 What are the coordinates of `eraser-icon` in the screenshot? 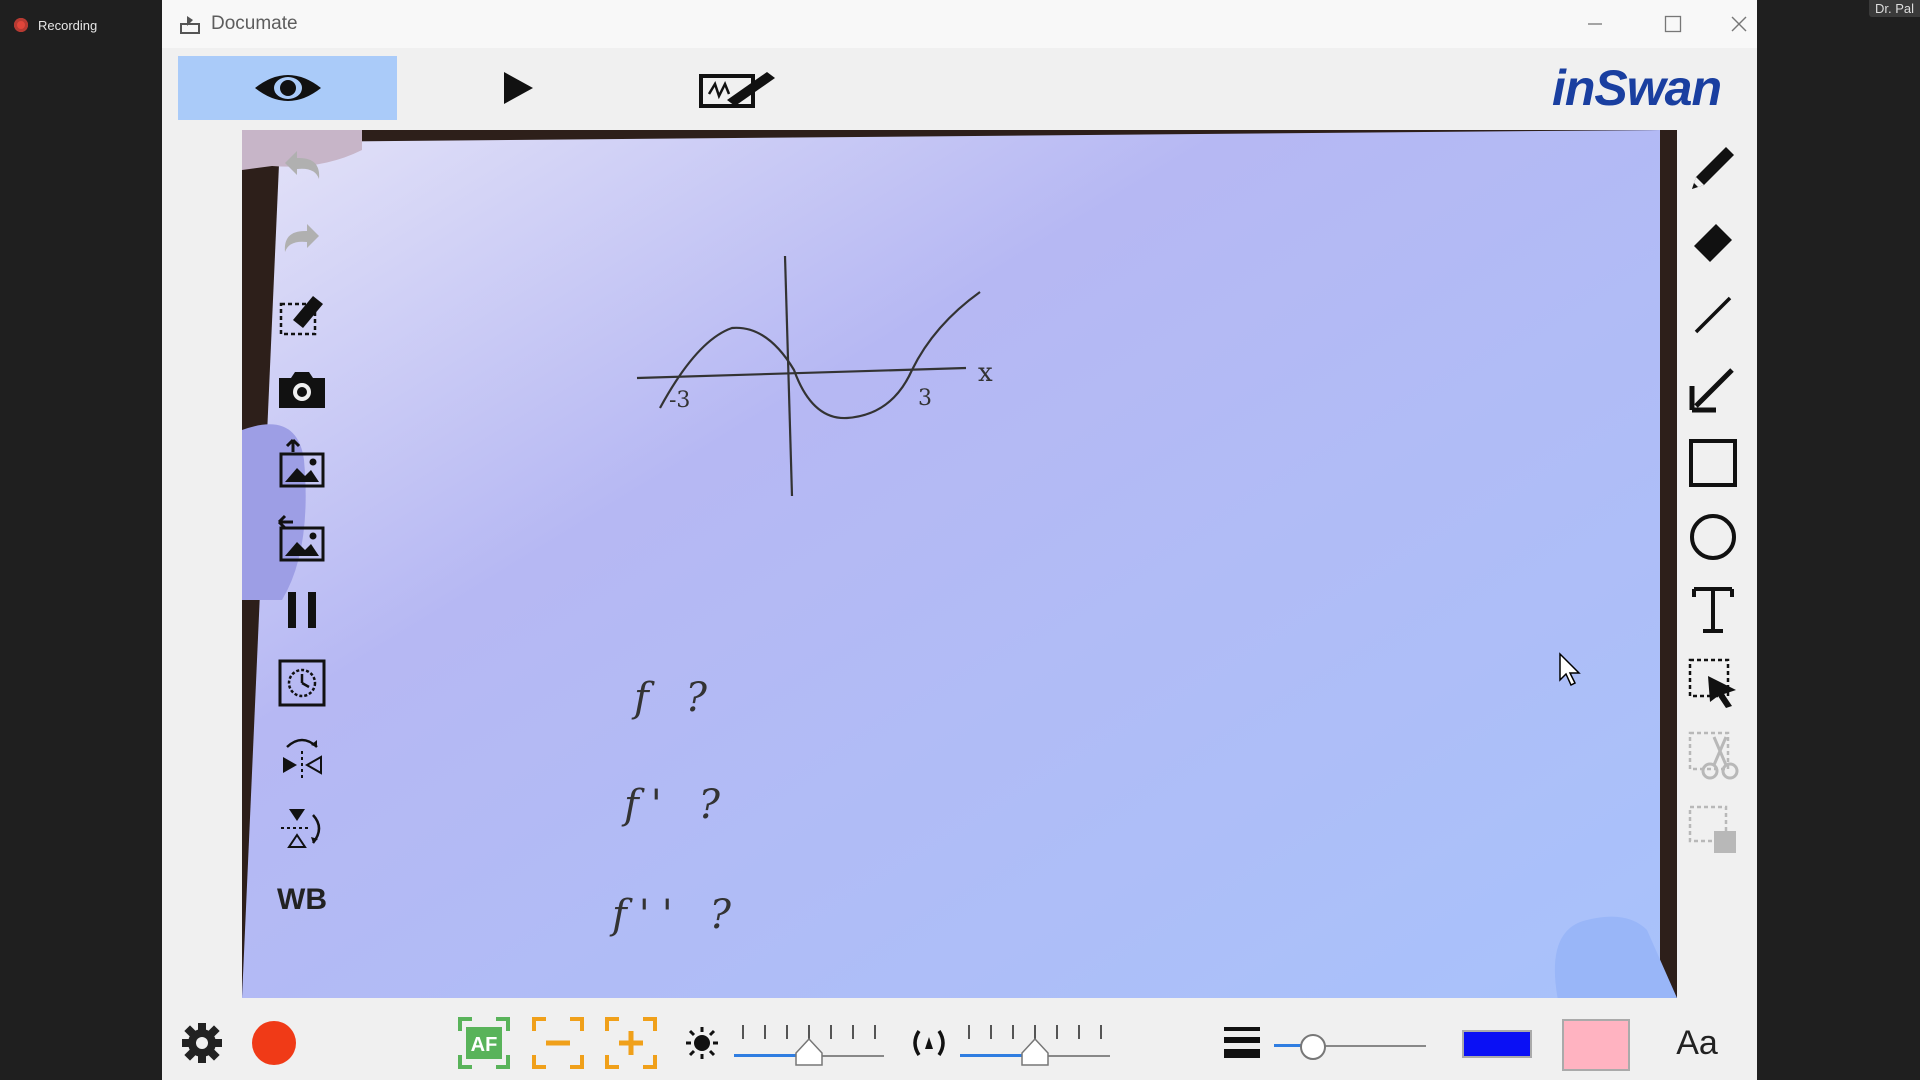 It's located at (1713, 243).